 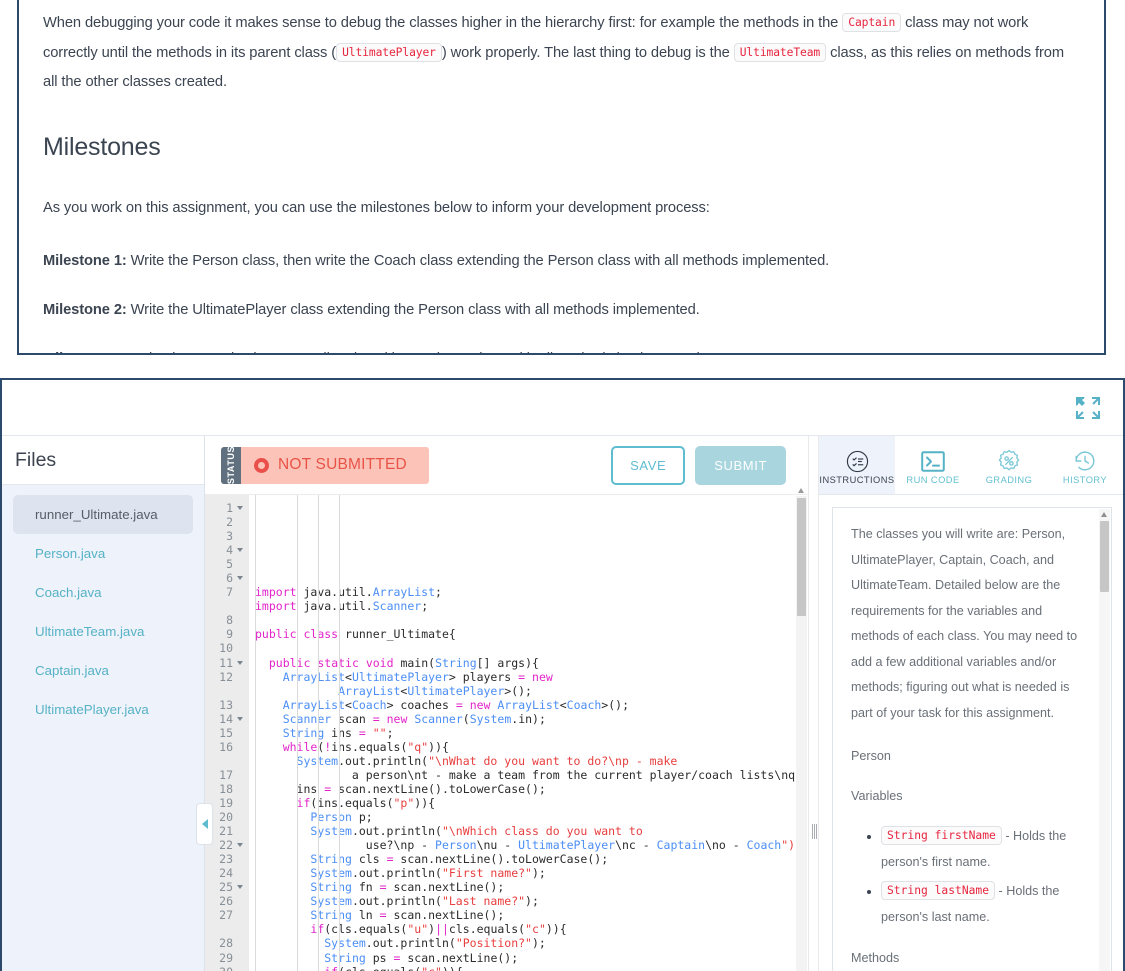 I want to click on line-number: 6, so click(x=224, y=578).